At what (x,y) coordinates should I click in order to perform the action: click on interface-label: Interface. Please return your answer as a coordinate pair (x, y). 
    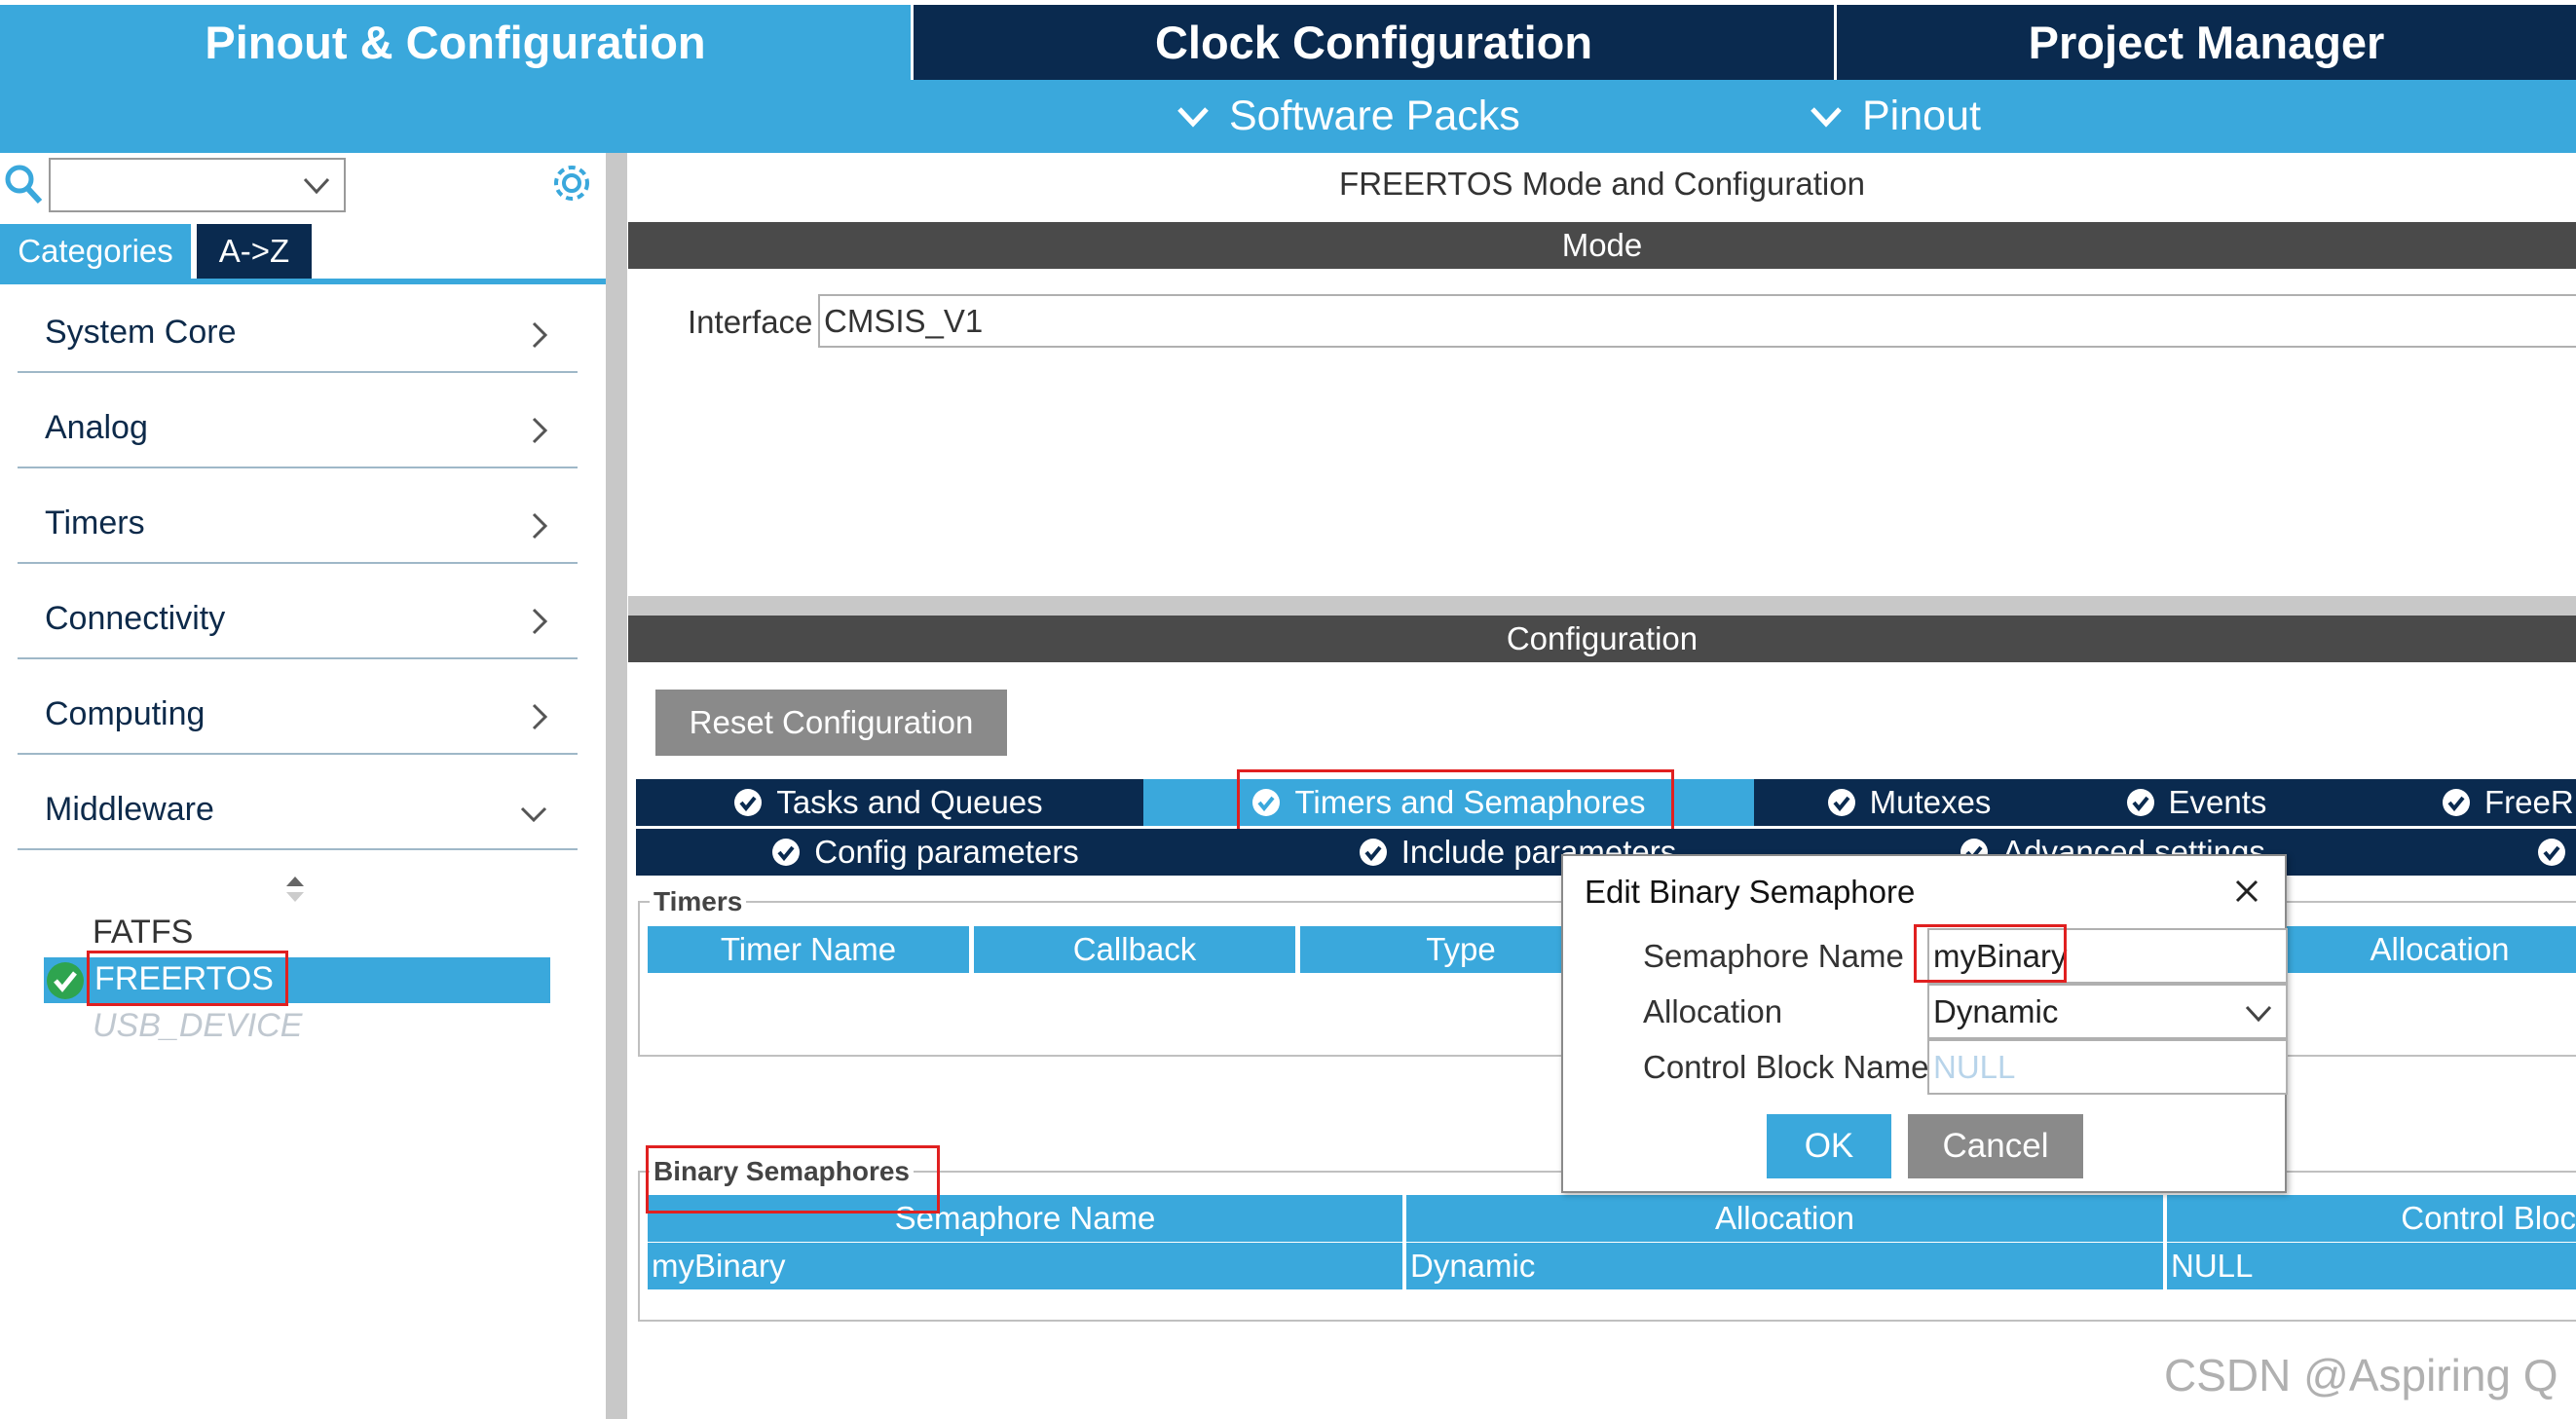
    Looking at the image, I should click on (750, 322).